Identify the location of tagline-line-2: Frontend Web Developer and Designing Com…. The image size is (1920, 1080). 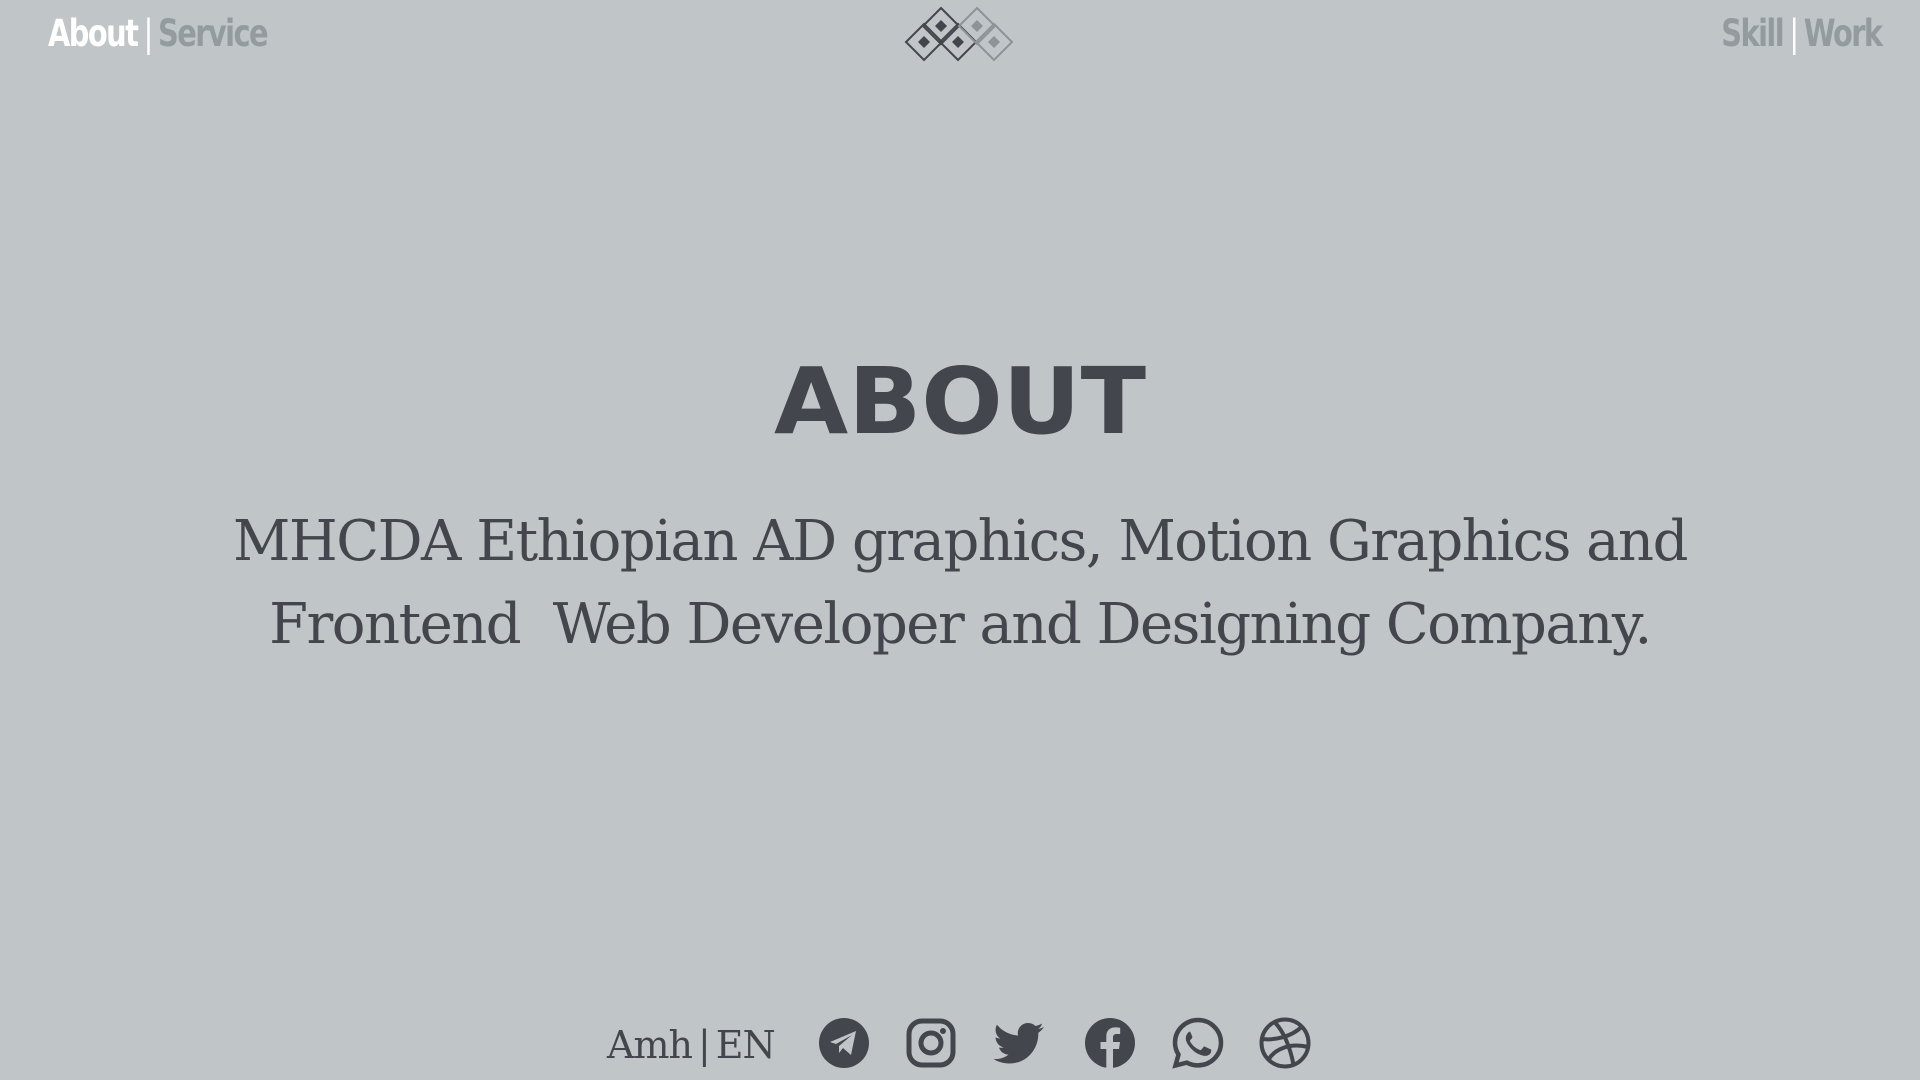
(960, 624).